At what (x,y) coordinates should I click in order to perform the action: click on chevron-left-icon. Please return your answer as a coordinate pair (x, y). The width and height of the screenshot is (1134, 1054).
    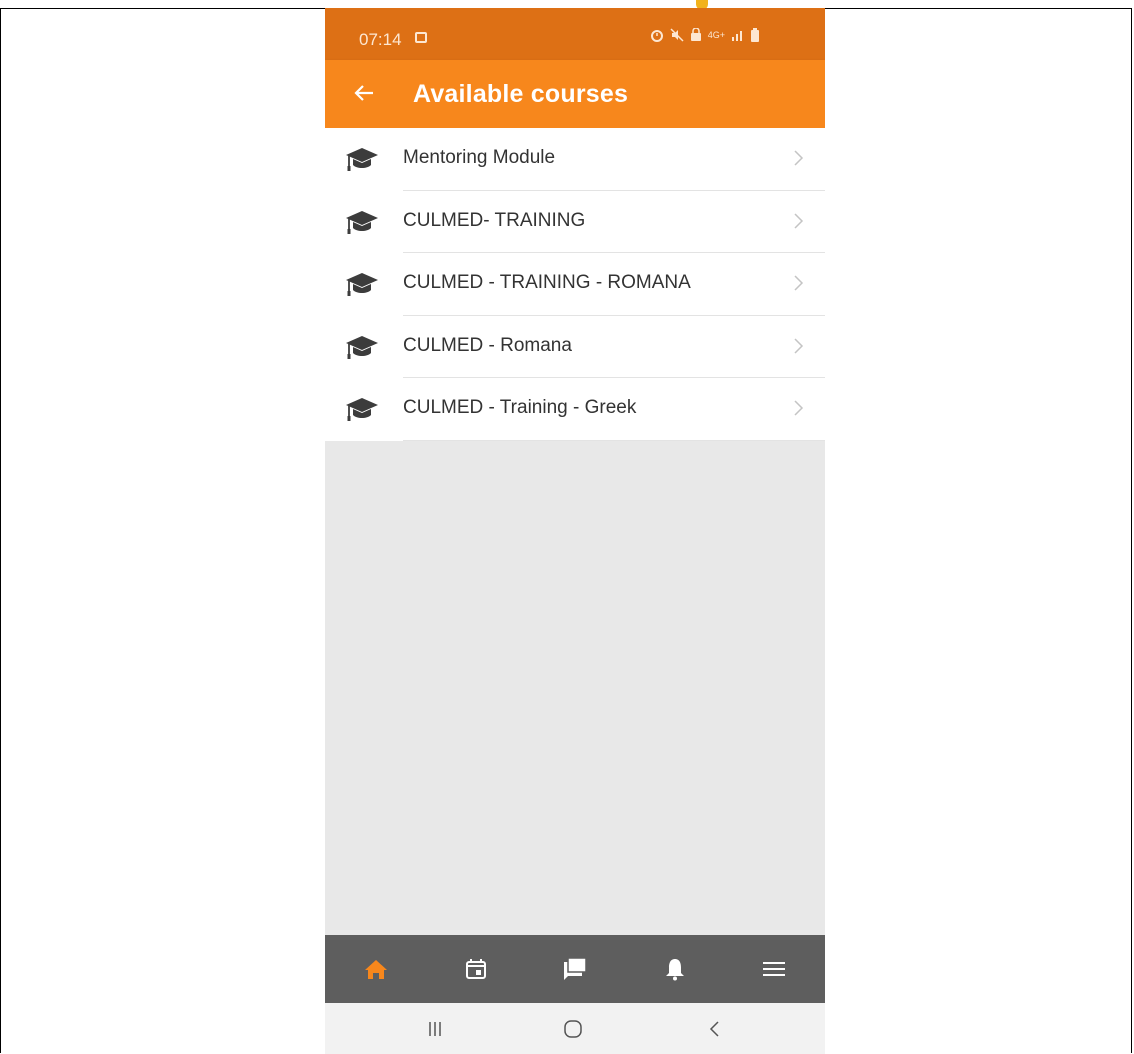
    Looking at the image, I should click on (714, 1029).